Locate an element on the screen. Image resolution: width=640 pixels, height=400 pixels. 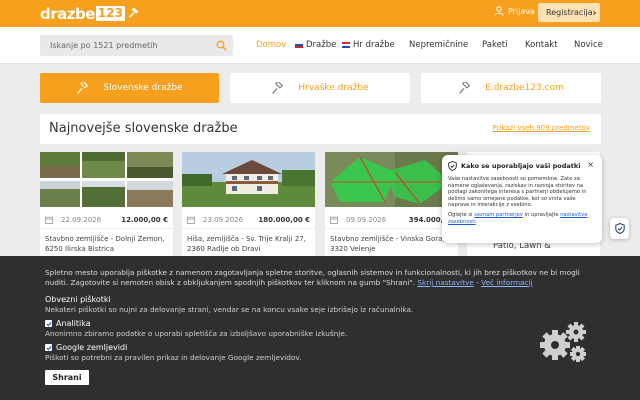
privacy-title: Kako se uporabljajo vaši podatki is located at coordinates (521, 166).